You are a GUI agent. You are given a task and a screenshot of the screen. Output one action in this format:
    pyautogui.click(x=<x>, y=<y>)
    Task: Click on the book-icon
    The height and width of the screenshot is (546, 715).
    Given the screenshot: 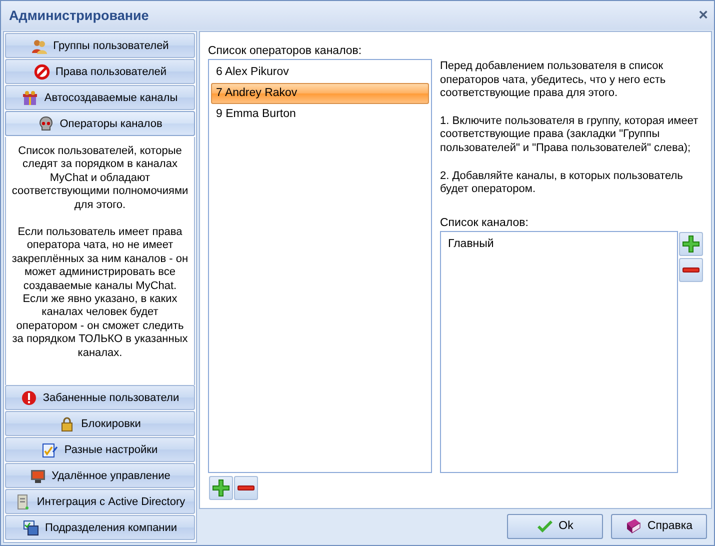 What is the action you would take?
    pyautogui.click(x=633, y=526)
    